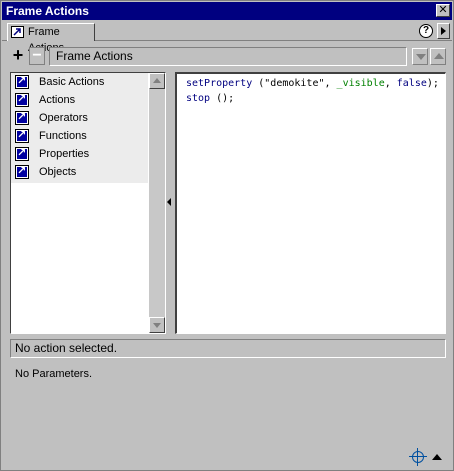 Image resolution: width=454 pixels, height=471 pixels. What do you see at coordinates (227, 37) in the screenshot?
I see `tab-bar: Frame Actions ?` at bounding box center [227, 37].